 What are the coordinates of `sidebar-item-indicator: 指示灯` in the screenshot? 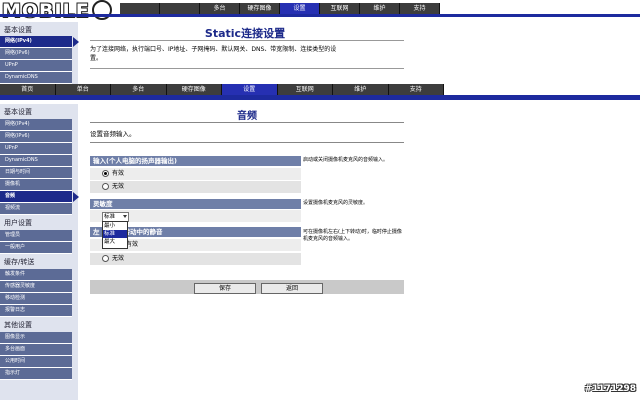 It's located at (36, 374).